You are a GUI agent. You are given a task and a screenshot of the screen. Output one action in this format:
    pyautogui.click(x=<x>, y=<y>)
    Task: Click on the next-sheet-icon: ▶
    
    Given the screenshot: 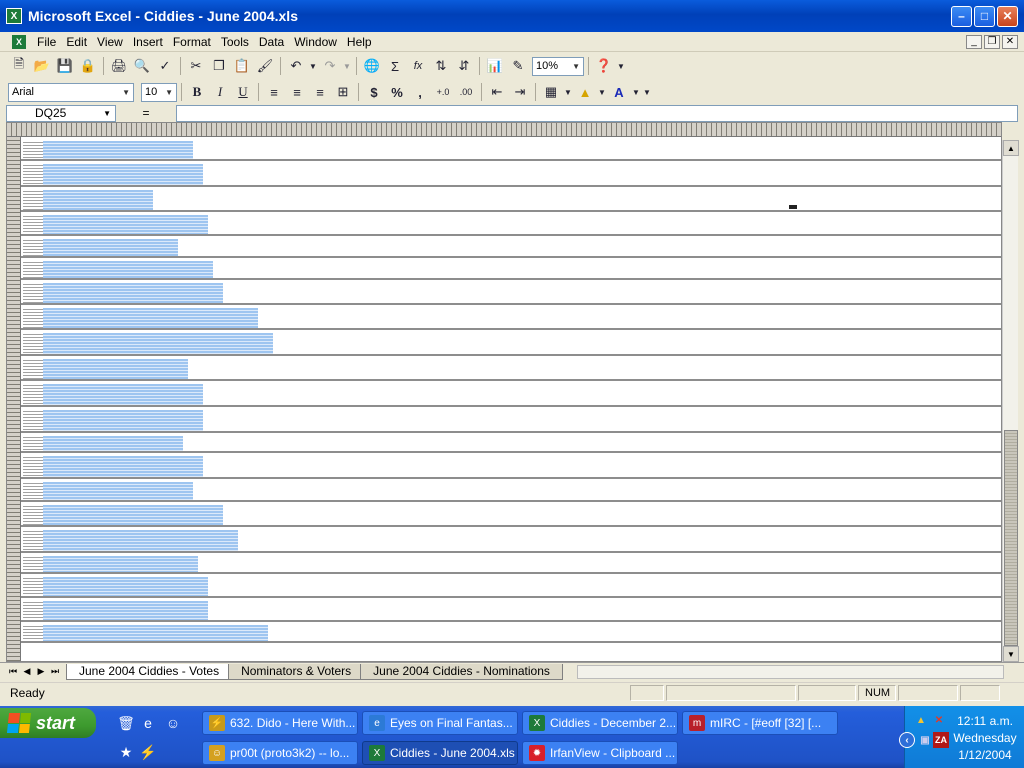 What is the action you would take?
    pyautogui.click(x=41, y=672)
    